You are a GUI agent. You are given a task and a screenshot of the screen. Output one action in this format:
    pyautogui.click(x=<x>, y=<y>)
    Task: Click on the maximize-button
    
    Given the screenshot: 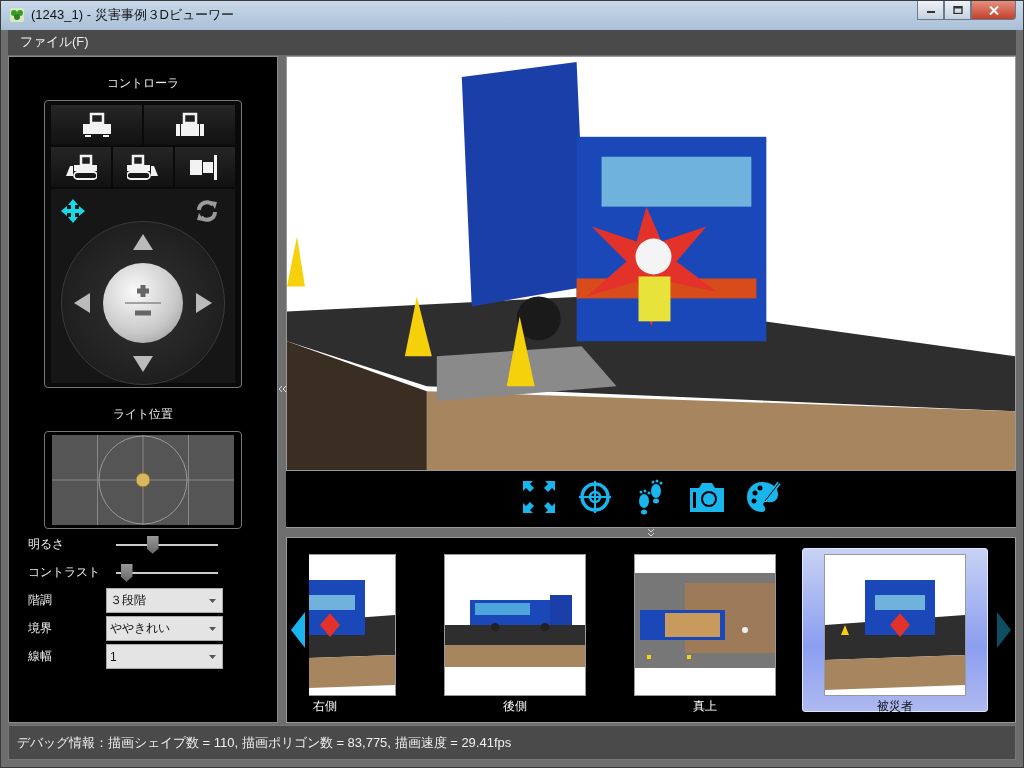 What is the action you would take?
    pyautogui.click(x=957, y=10)
    